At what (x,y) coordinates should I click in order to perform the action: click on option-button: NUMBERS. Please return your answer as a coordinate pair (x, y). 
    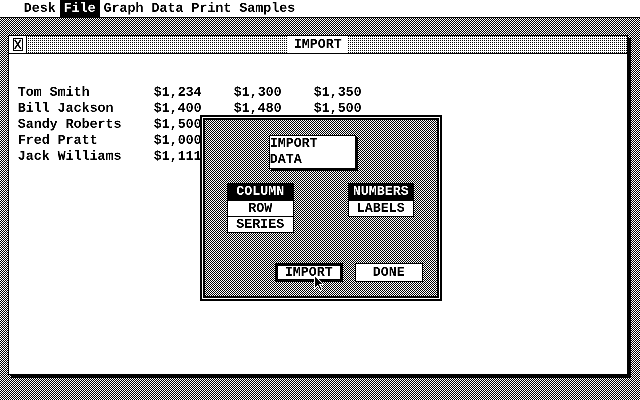
    Looking at the image, I should click on (381, 192).